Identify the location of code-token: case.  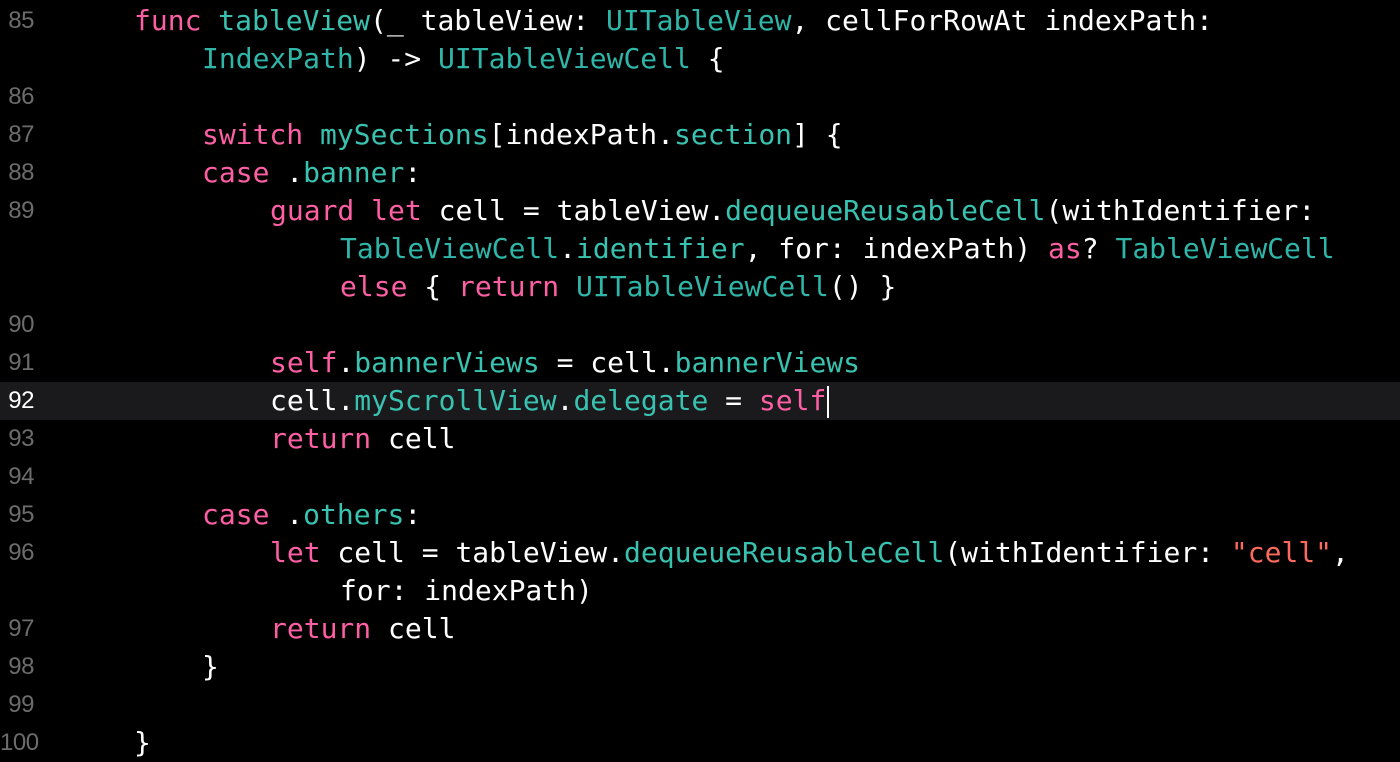
(236, 514).